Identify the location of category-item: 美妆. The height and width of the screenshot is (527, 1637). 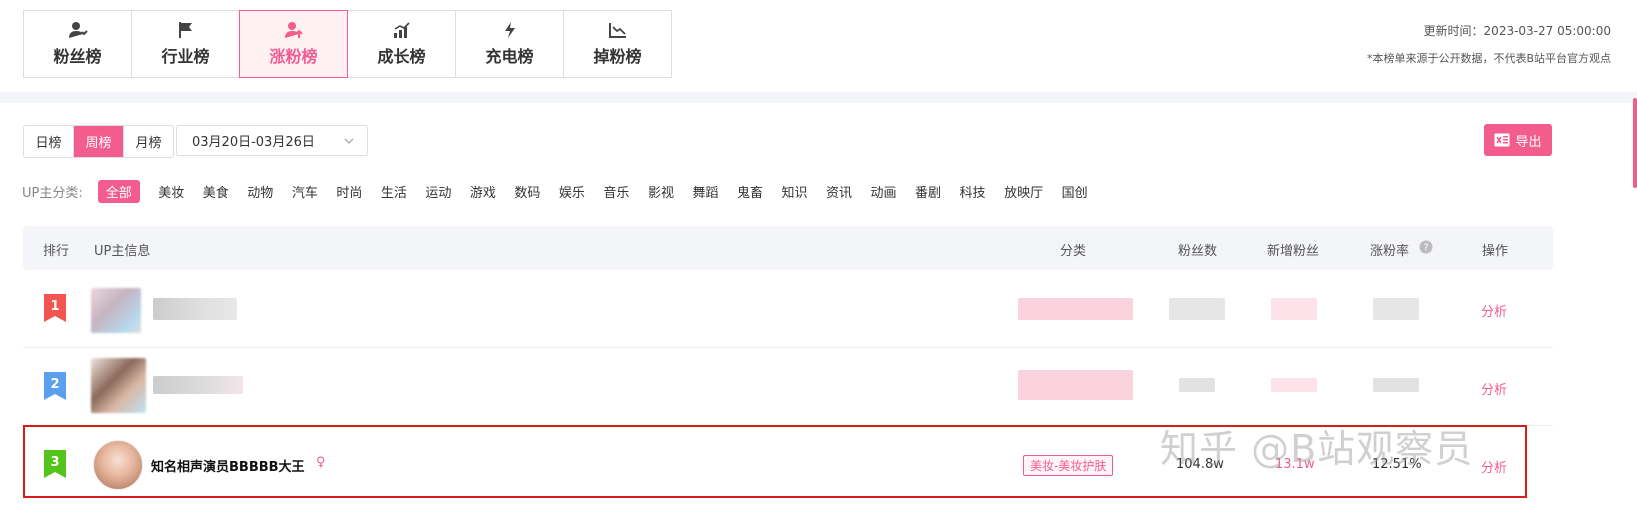
(171, 191).